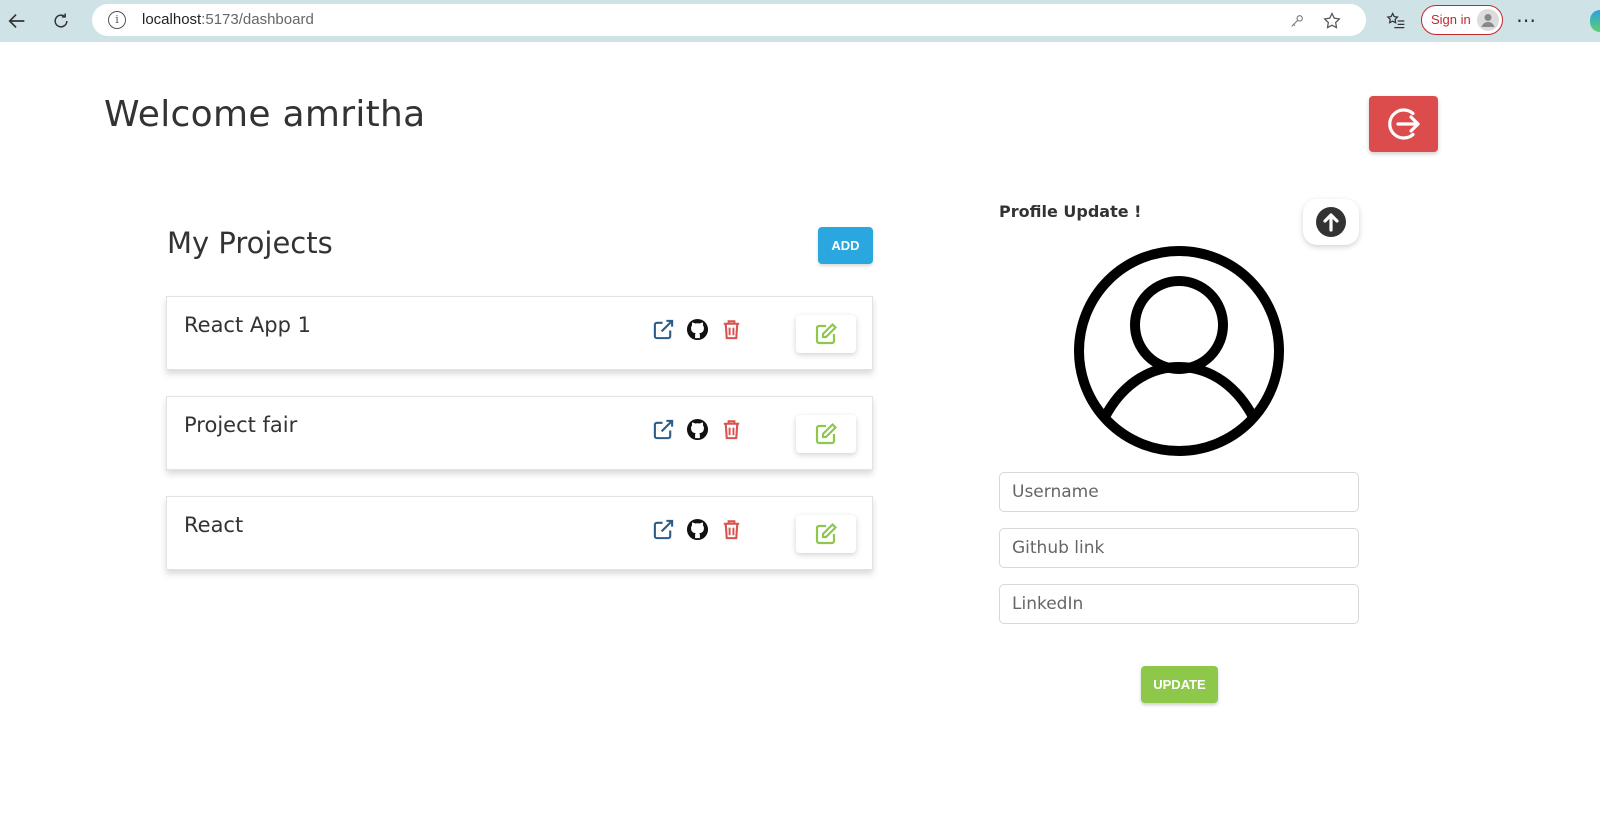 This screenshot has width=1600, height=818. What do you see at coordinates (1451, 19) in the screenshot?
I see `sign-in-label: Sign in` at bounding box center [1451, 19].